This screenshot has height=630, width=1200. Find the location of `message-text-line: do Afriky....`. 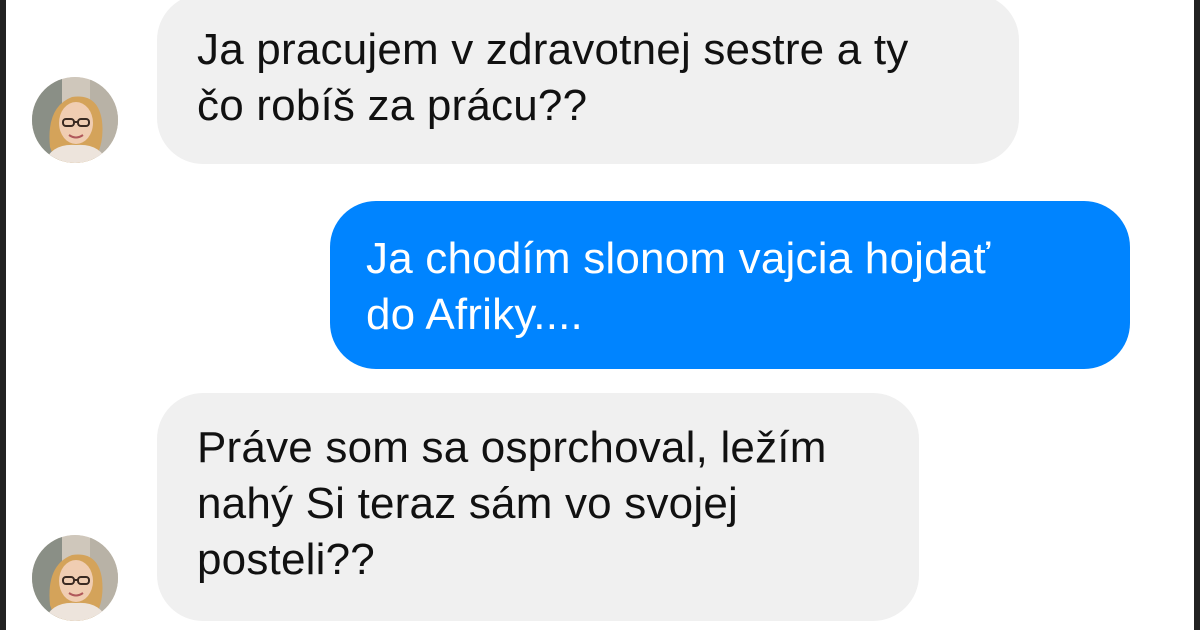

message-text-line: do Afriky.... is located at coordinates (474, 314).